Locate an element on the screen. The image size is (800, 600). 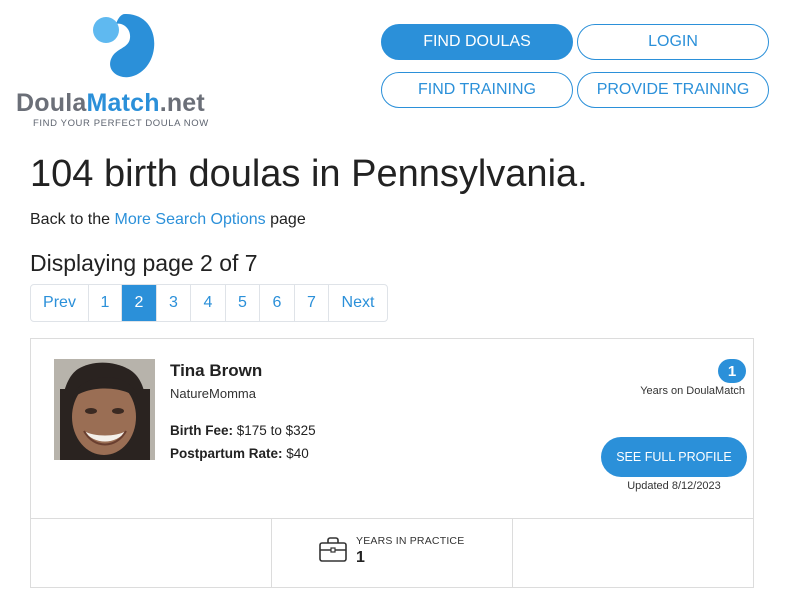
pagination: Prev 1 2 3 4 5 6 7 Next is located at coordinates (209, 303).